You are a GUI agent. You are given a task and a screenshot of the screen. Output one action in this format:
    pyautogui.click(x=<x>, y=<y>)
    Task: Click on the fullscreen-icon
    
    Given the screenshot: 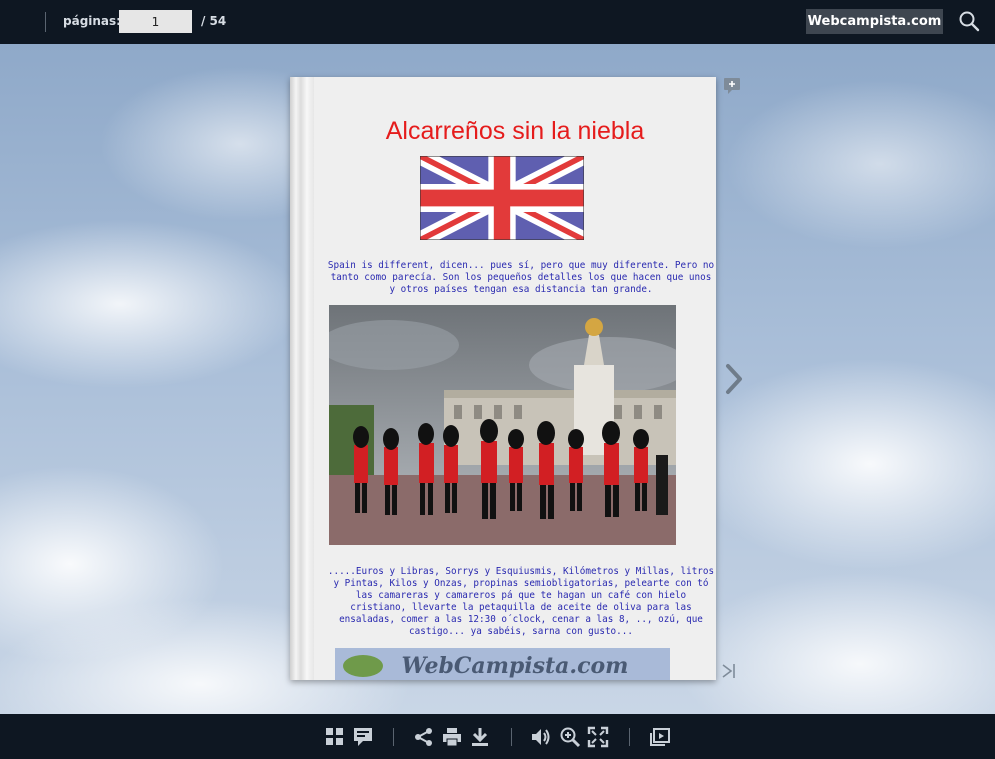 What is the action you would take?
    pyautogui.click(x=598, y=737)
    